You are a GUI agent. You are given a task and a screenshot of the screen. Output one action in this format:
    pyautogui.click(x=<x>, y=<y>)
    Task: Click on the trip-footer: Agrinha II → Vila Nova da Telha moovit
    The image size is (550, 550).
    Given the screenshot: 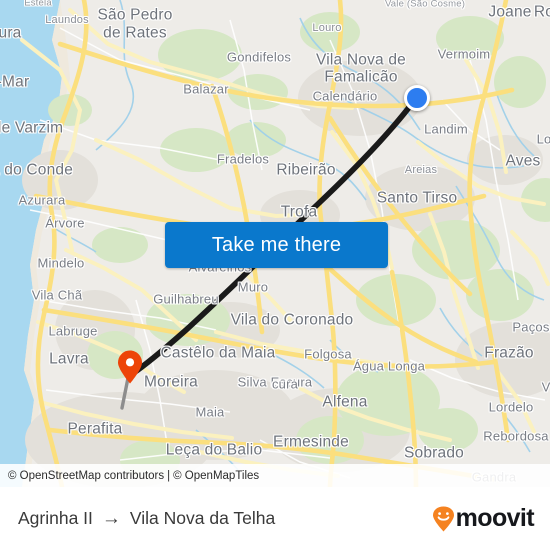 What is the action you would take?
    pyautogui.click(x=275, y=518)
    